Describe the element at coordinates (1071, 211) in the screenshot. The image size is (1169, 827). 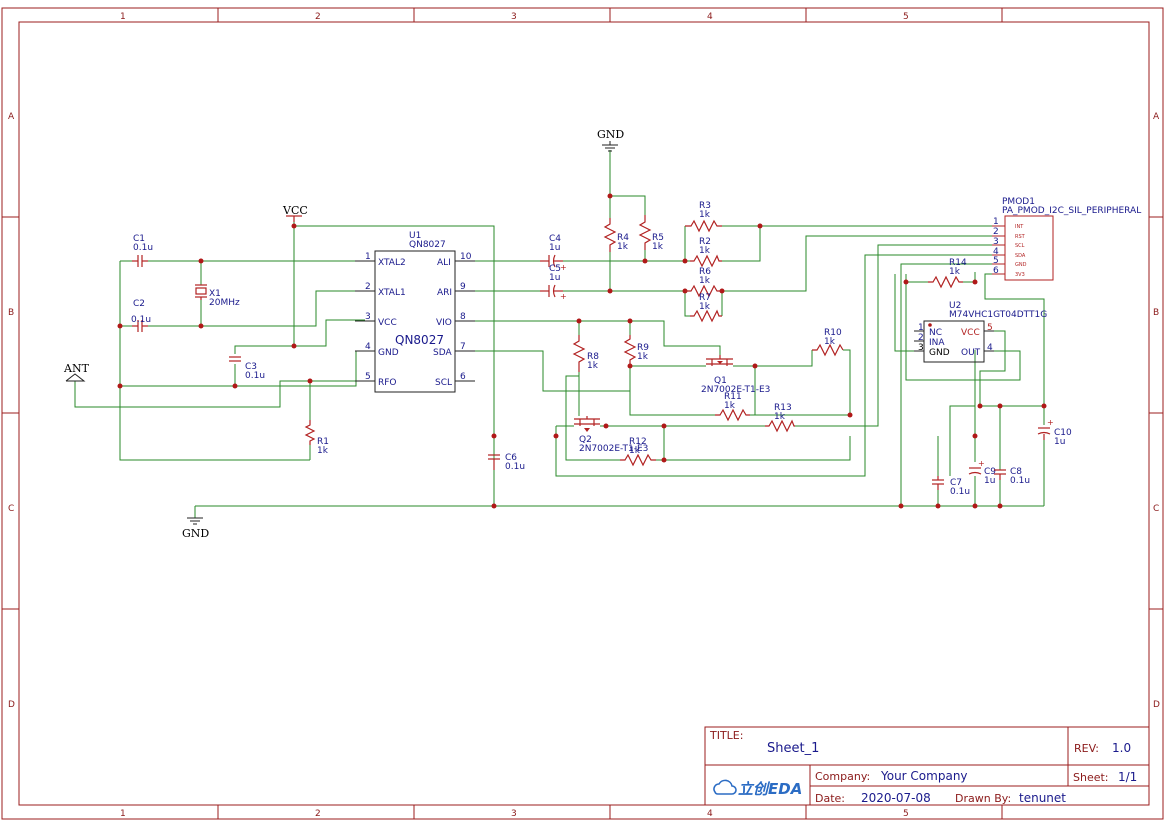
I see `pmod-part: PA_PMOD_I2C_SIL_PERIPHERAL` at that location.